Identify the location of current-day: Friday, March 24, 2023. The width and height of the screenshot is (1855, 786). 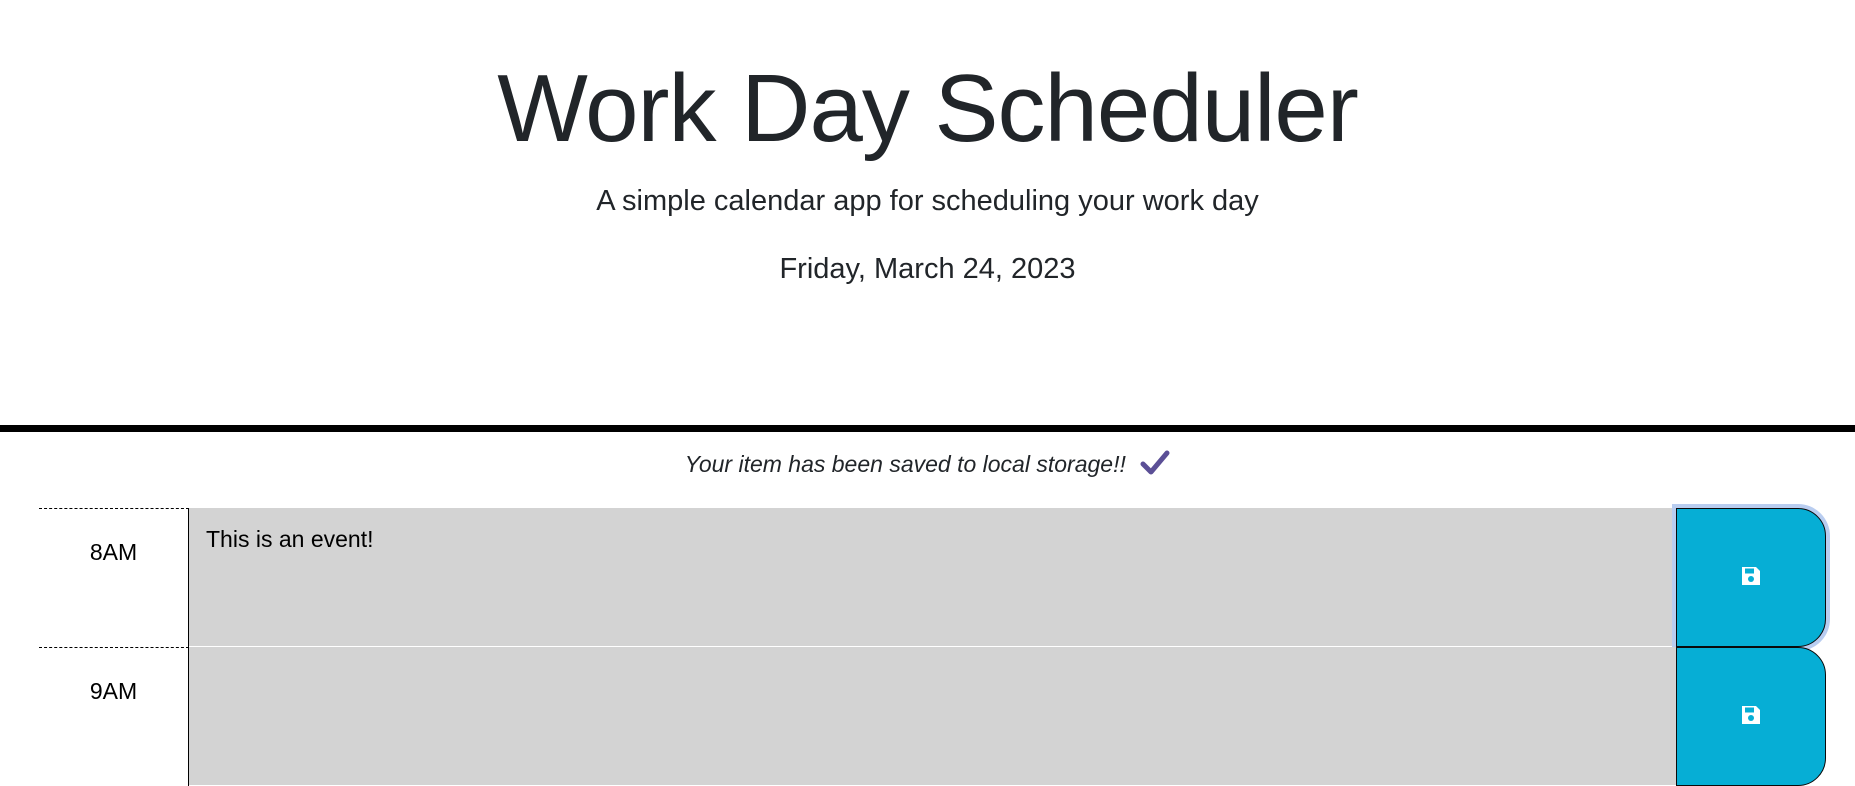
(927, 269).